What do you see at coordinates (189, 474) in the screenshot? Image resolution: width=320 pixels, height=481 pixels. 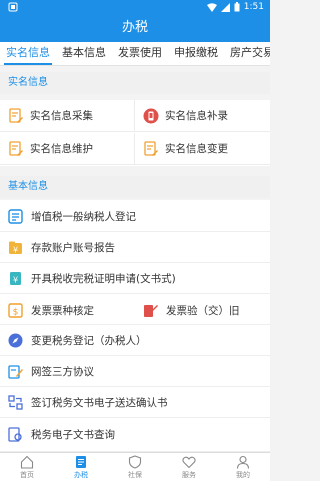 I see `nav-service-label: 服务` at bounding box center [189, 474].